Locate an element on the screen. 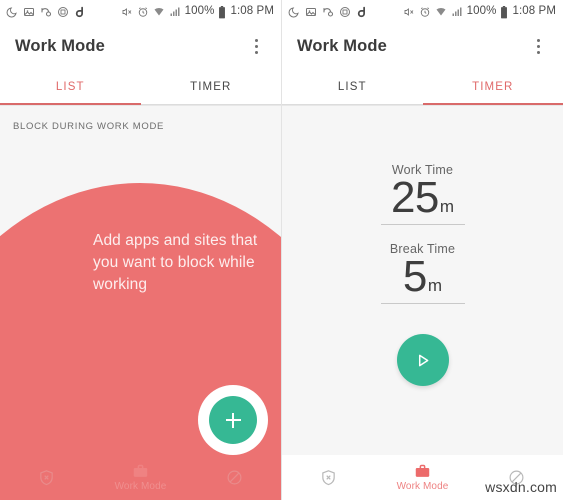 Image resolution: width=563 pixels, height=500 pixels. status-bar: 100% 1:08 PM is located at coordinates (140, 12).